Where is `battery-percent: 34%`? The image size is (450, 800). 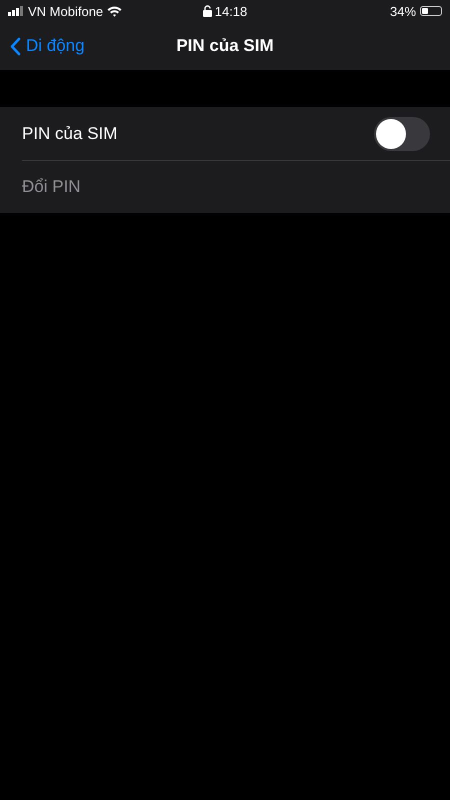 battery-percent: 34% is located at coordinates (403, 11).